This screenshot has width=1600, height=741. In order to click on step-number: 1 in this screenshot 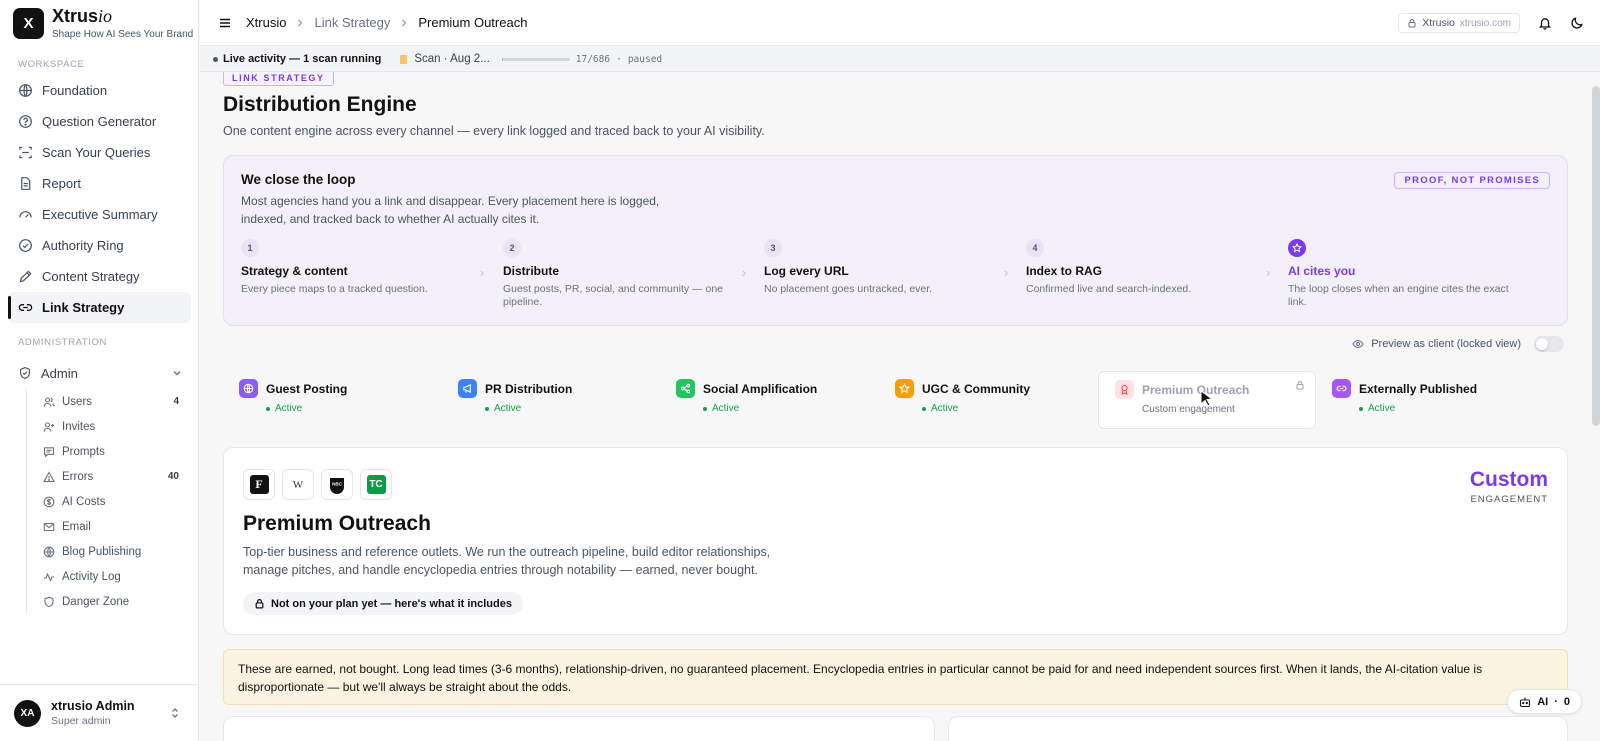, I will do `click(250, 248)`.